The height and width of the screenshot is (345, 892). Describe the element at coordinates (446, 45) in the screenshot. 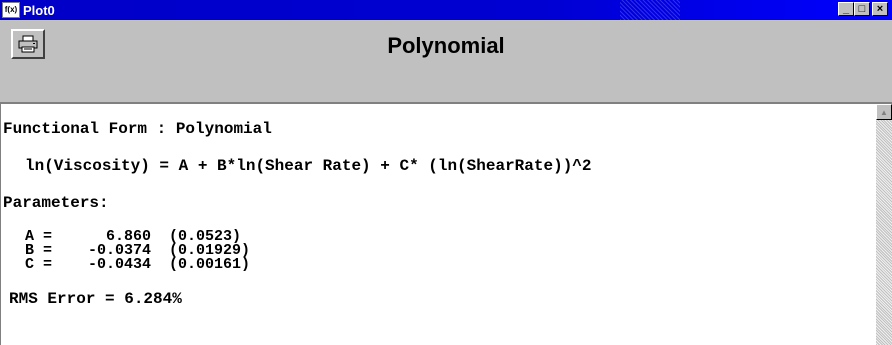

I see `page-title: Polynomial` at that location.